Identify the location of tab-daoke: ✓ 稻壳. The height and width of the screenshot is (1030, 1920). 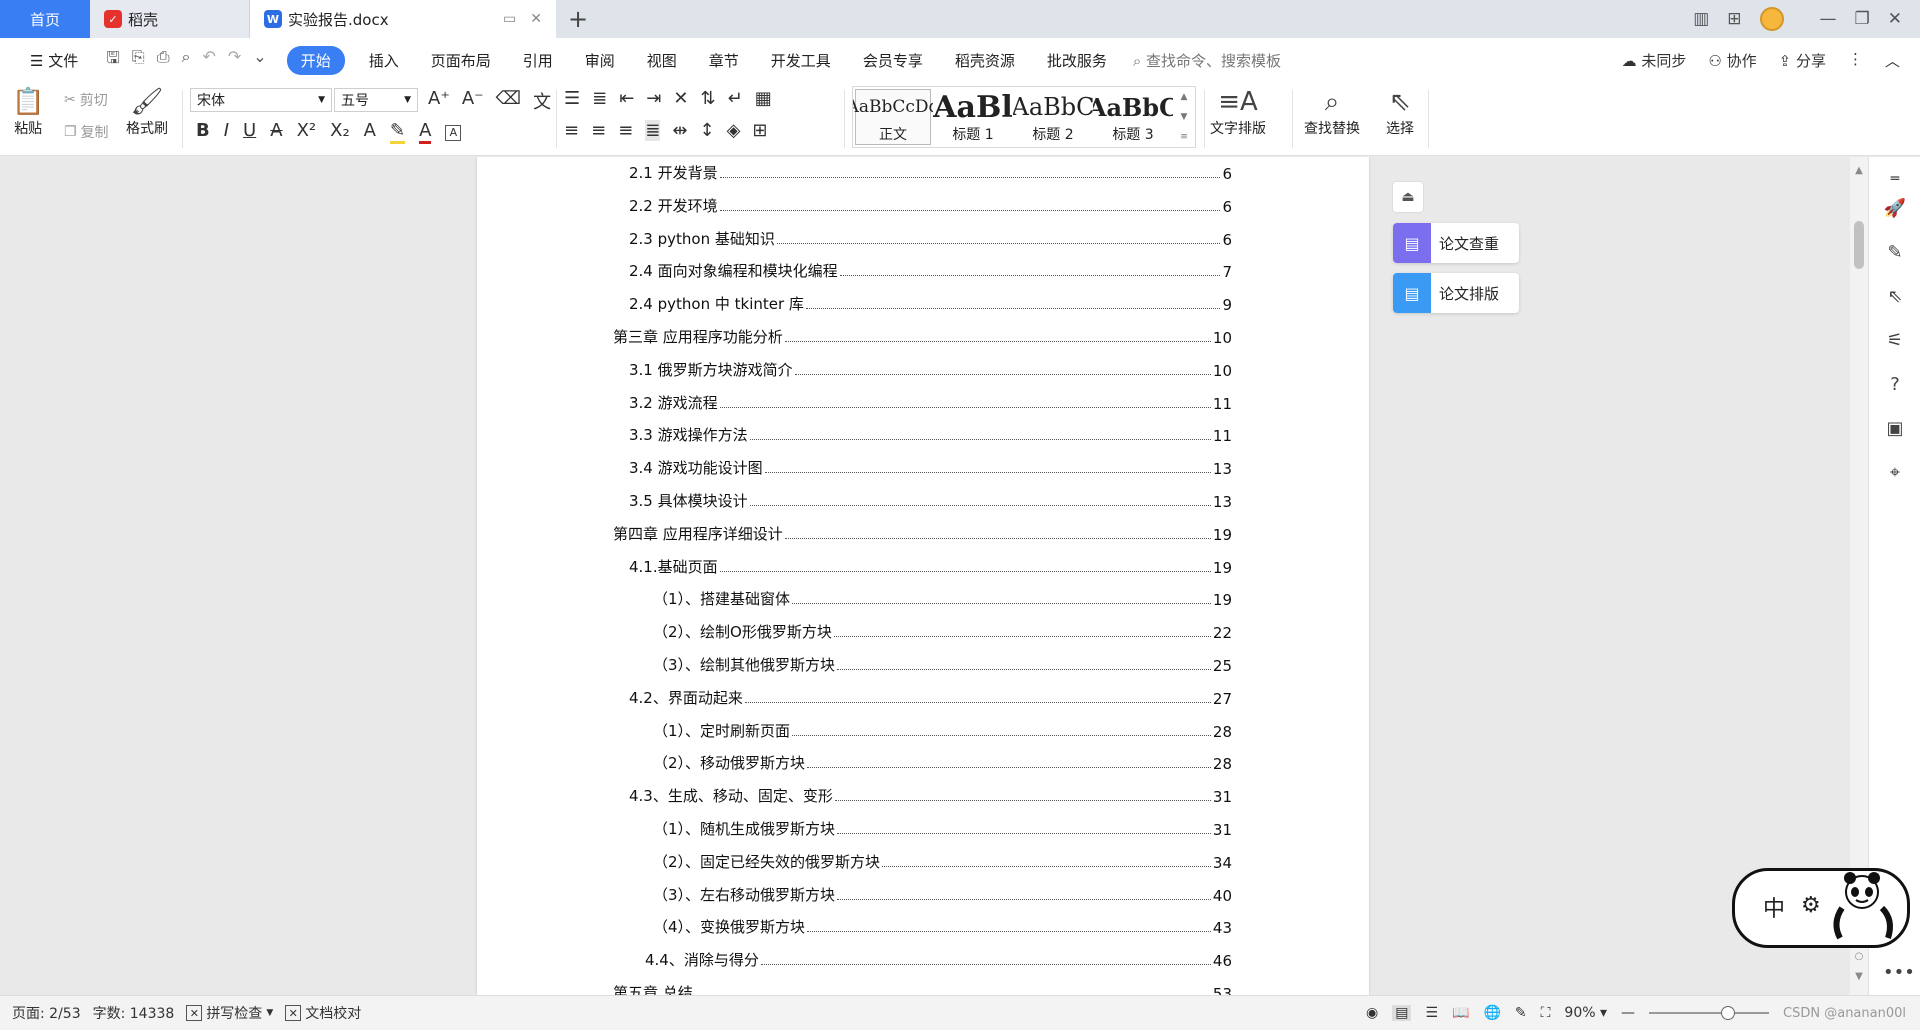
(170, 19).